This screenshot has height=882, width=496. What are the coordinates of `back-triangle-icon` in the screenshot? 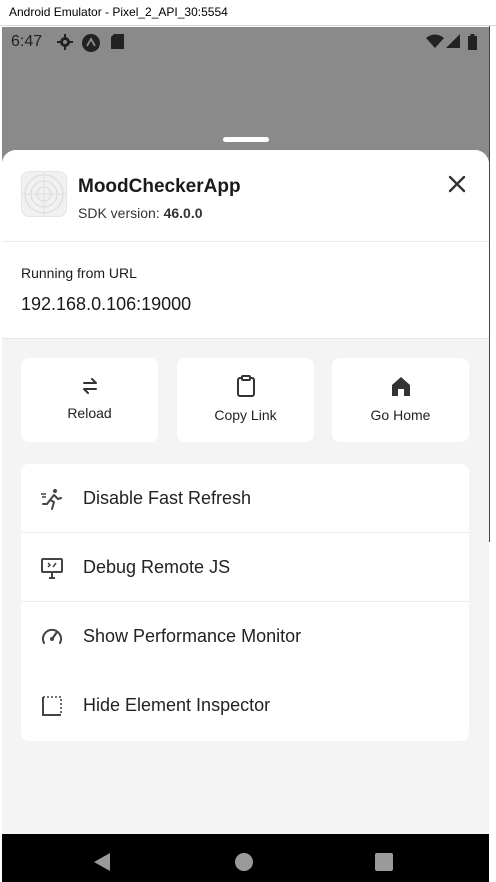 It's located at (102, 862).